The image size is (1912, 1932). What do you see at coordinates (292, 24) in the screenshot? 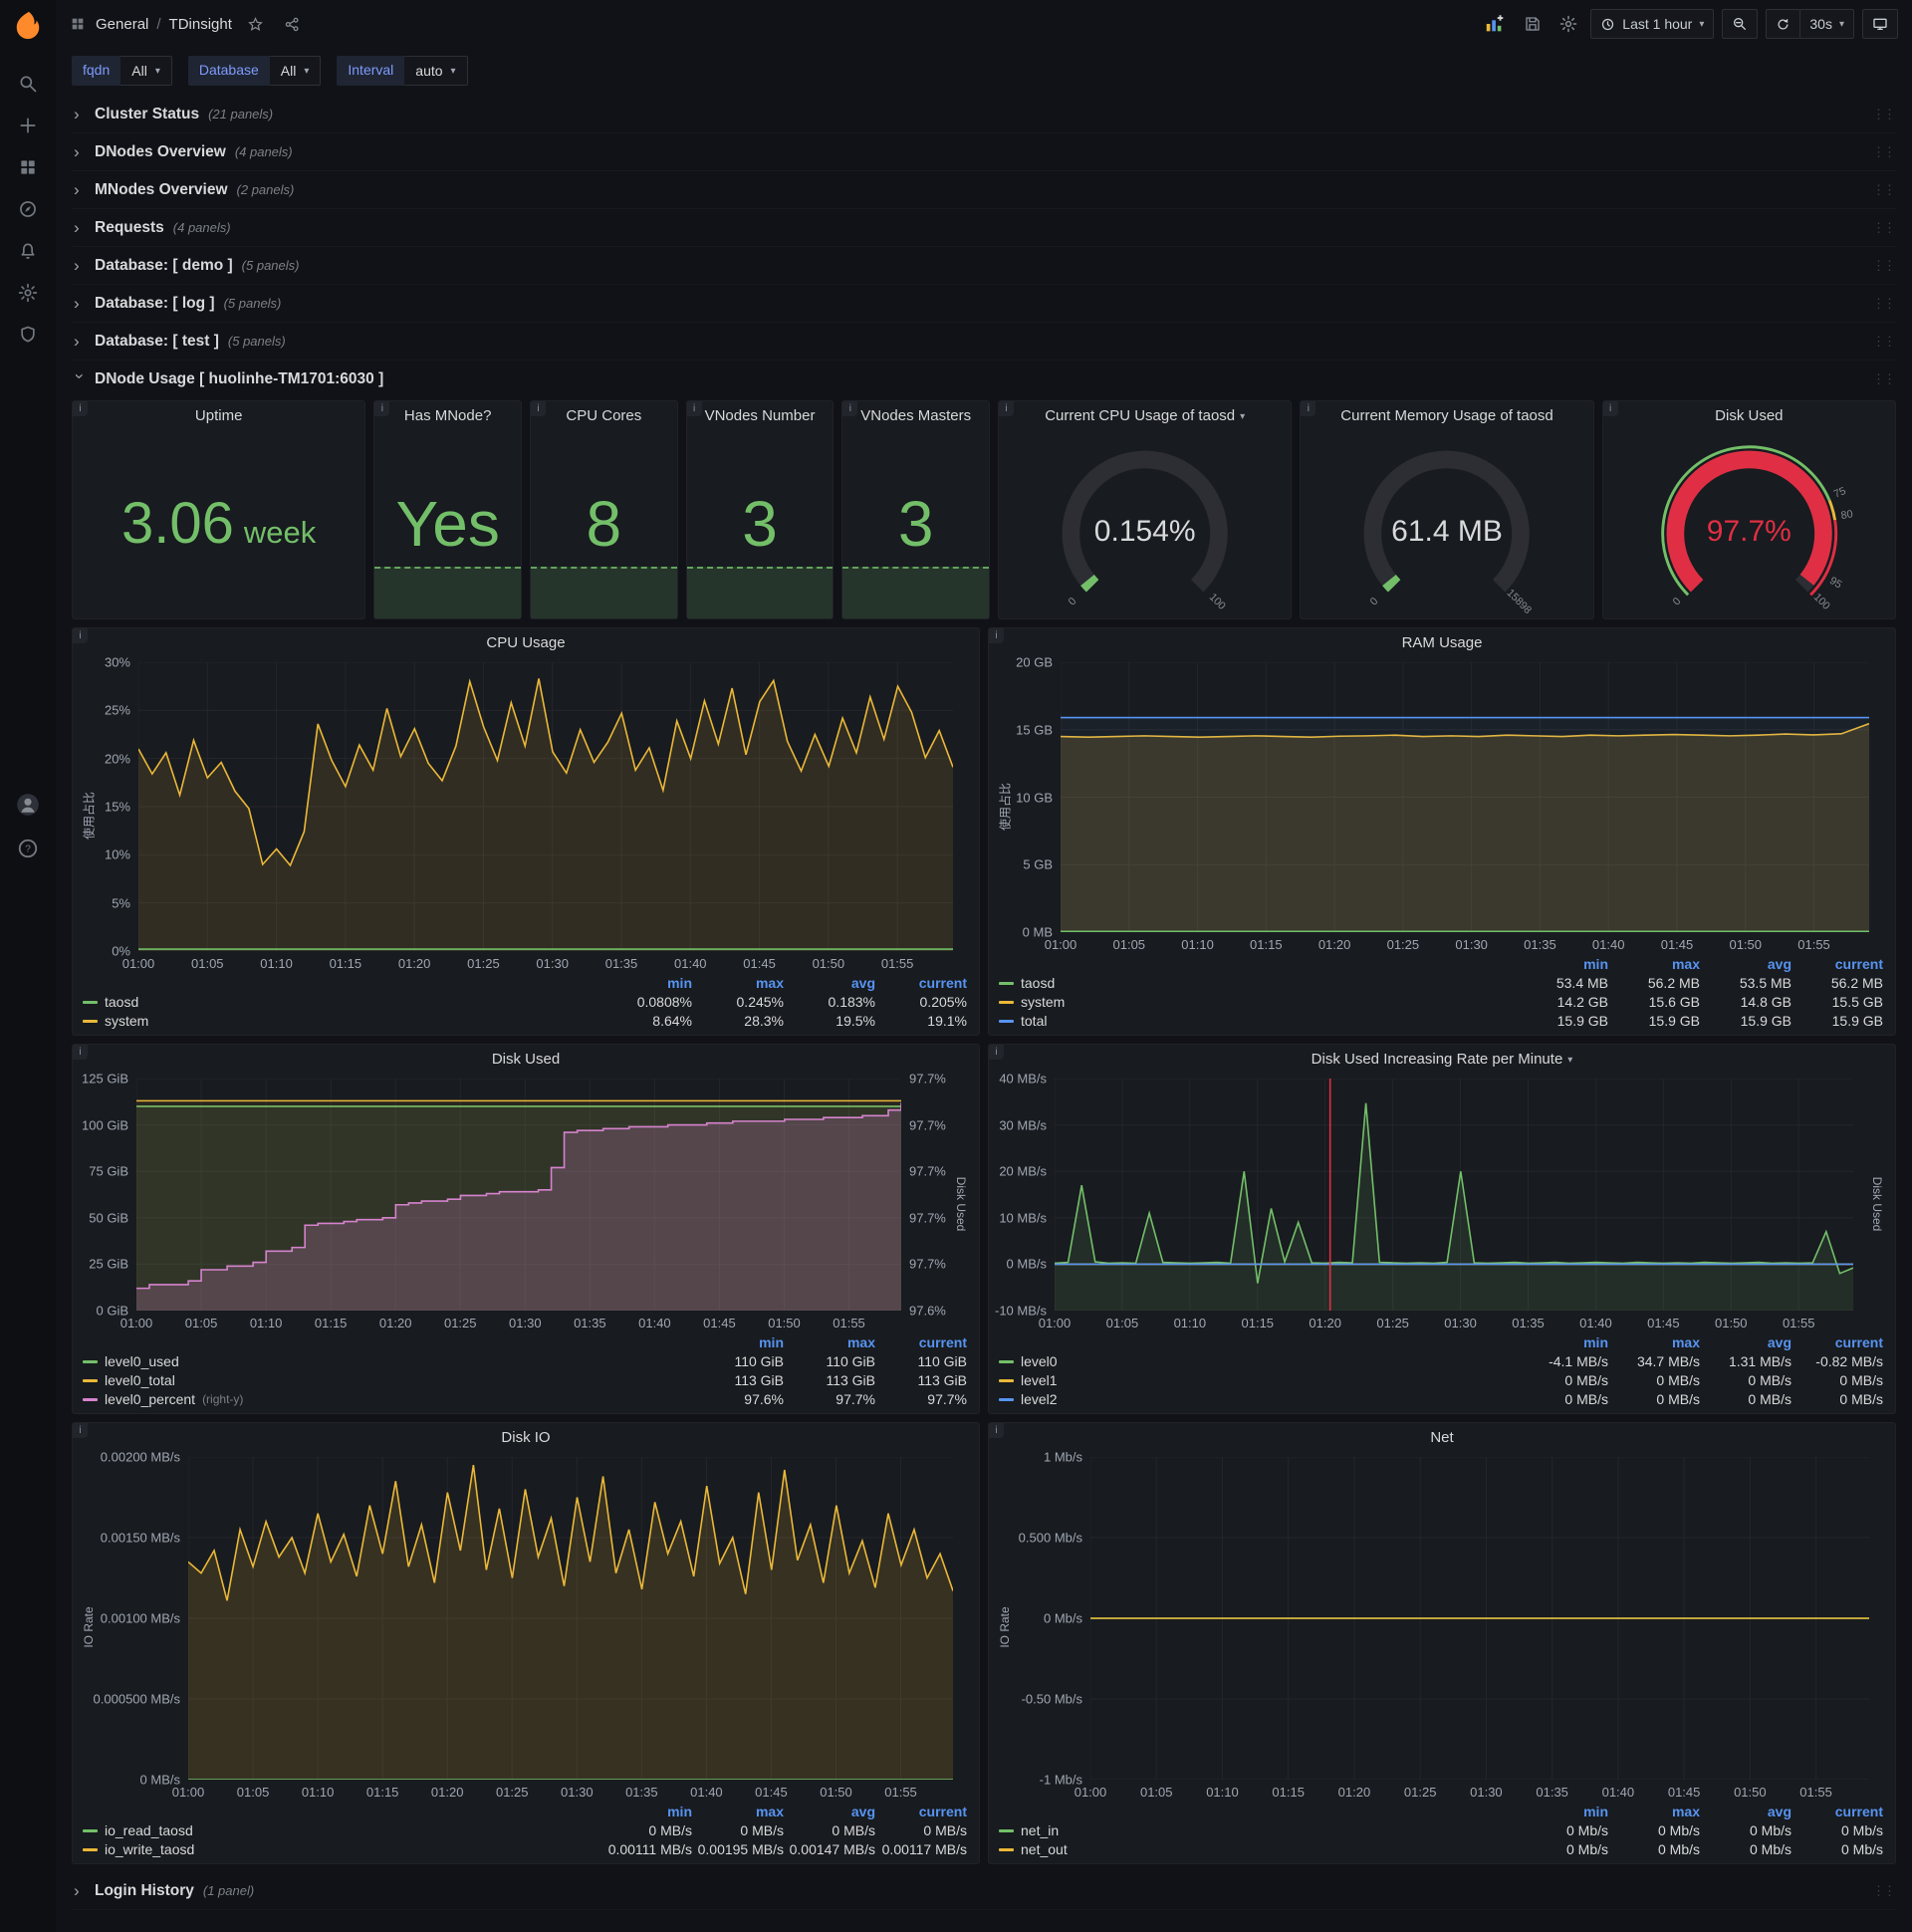
I see `share-icon` at bounding box center [292, 24].